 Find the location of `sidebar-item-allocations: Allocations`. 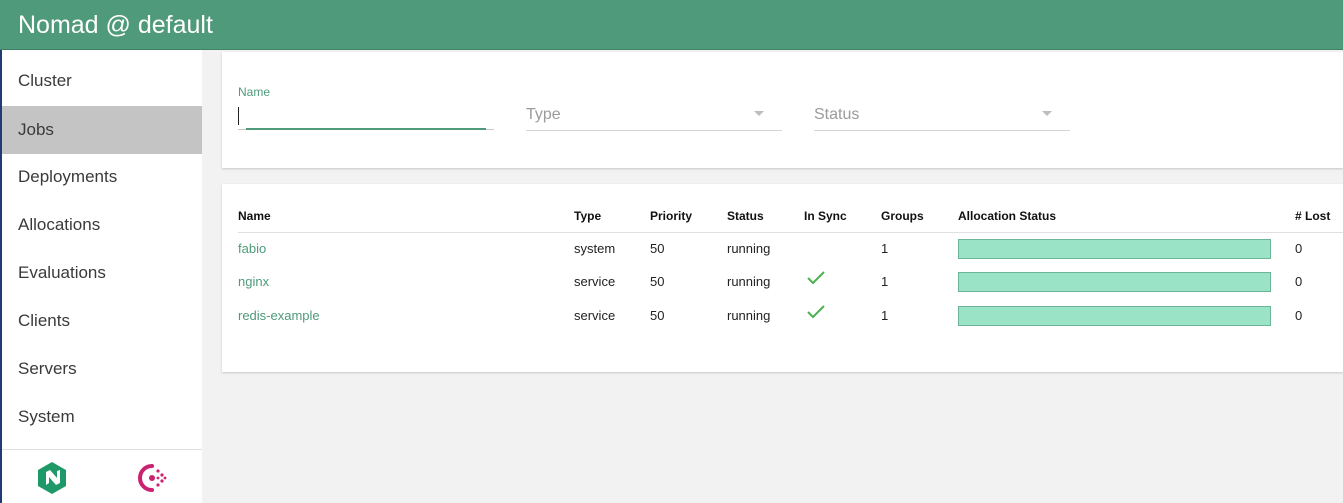

sidebar-item-allocations: Allocations is located at coordinates (101, 225).